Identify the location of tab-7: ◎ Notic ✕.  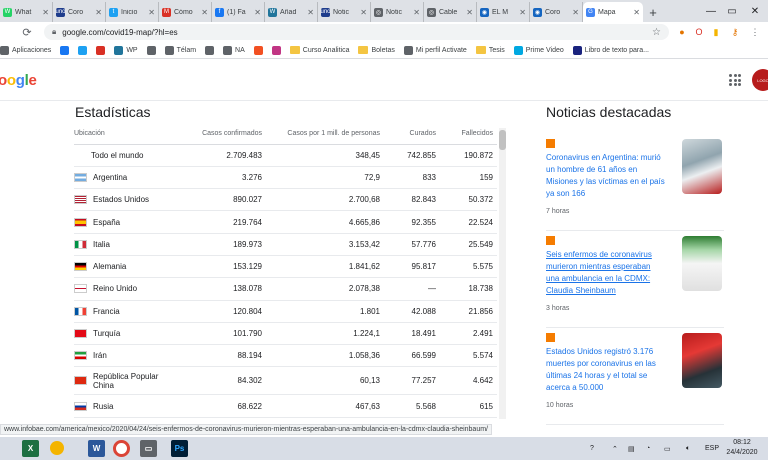
(397, 12).